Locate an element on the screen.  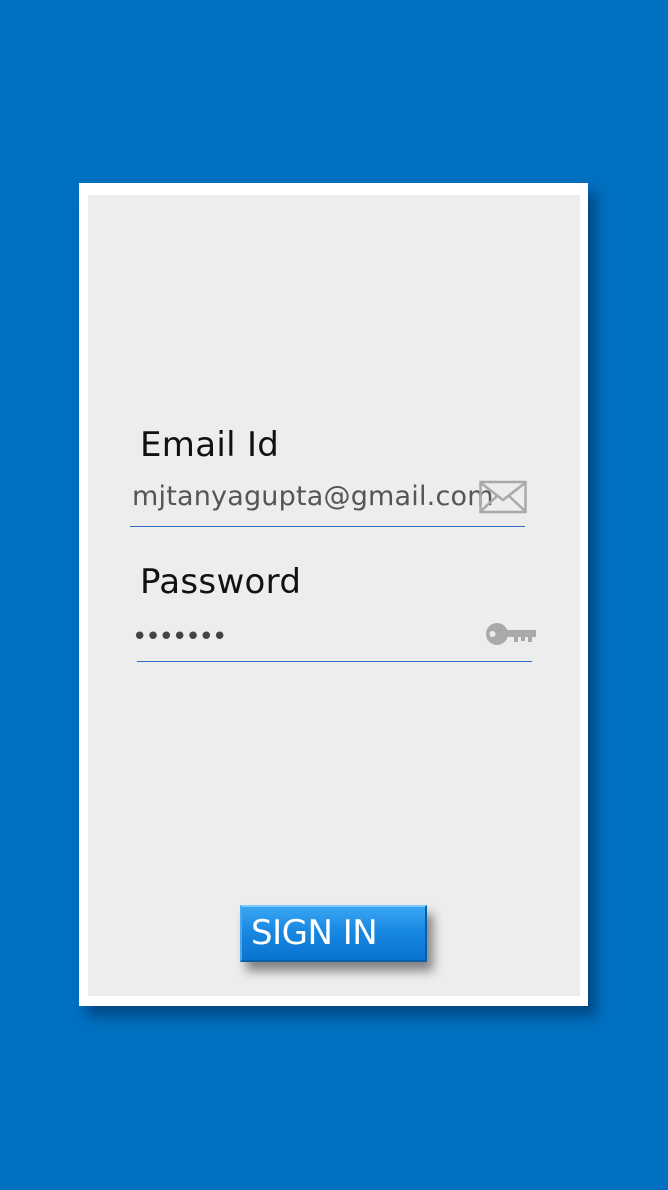
email-field: mjtanyagupta@gmail.com is located at coordinates (313, 496).